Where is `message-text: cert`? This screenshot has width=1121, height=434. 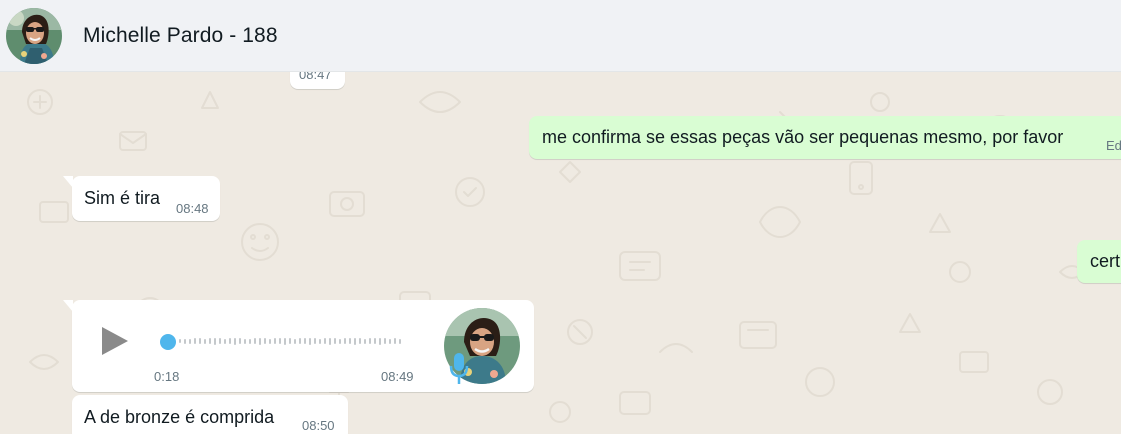 message-text: cert is located at coordinates (1105, 261).